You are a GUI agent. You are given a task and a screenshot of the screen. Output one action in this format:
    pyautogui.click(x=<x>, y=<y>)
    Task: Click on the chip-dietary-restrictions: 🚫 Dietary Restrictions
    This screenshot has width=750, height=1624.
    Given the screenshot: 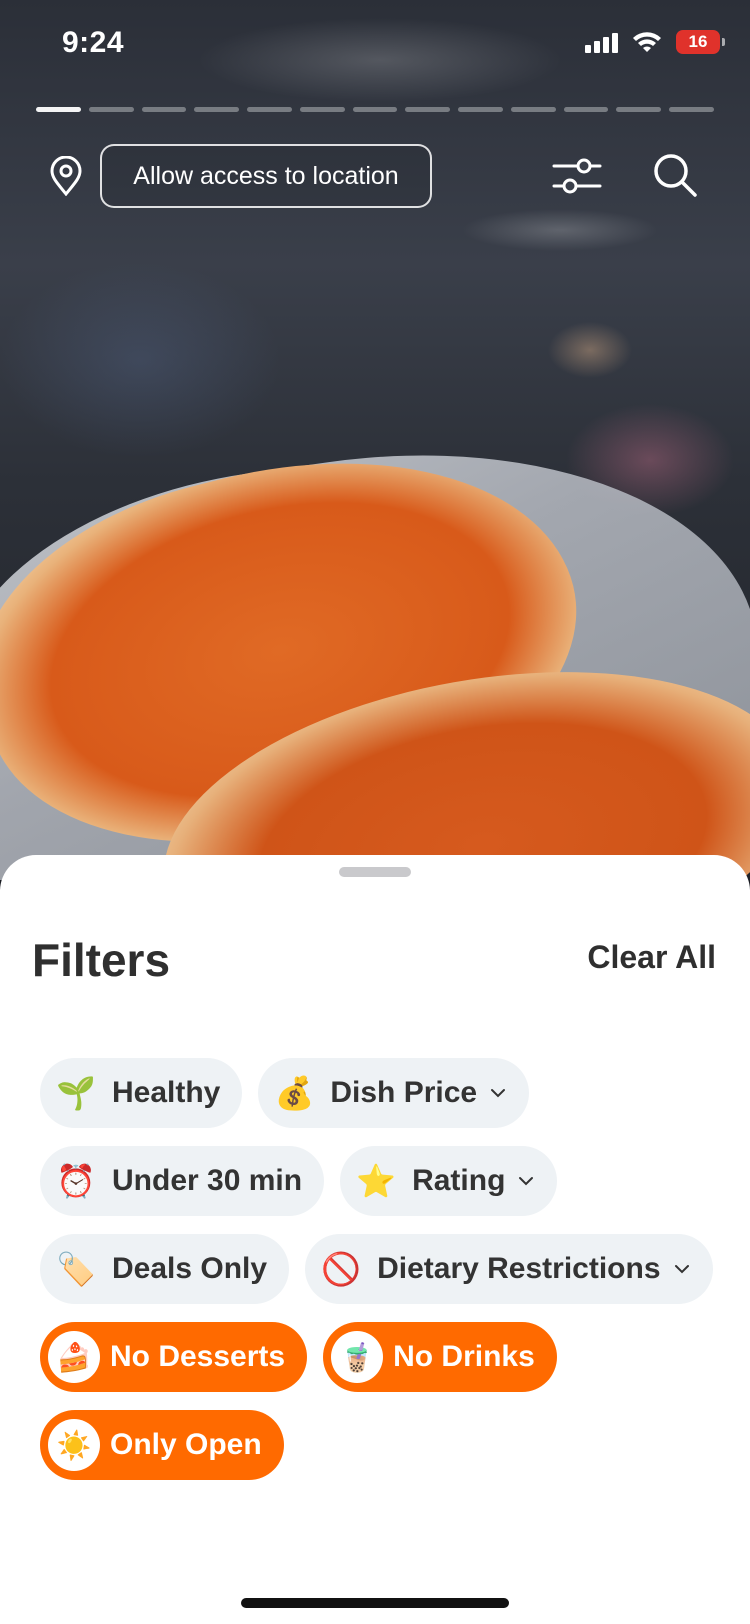 What is the action you would take?
    pyautogui.click(x=509, y=1269)
    